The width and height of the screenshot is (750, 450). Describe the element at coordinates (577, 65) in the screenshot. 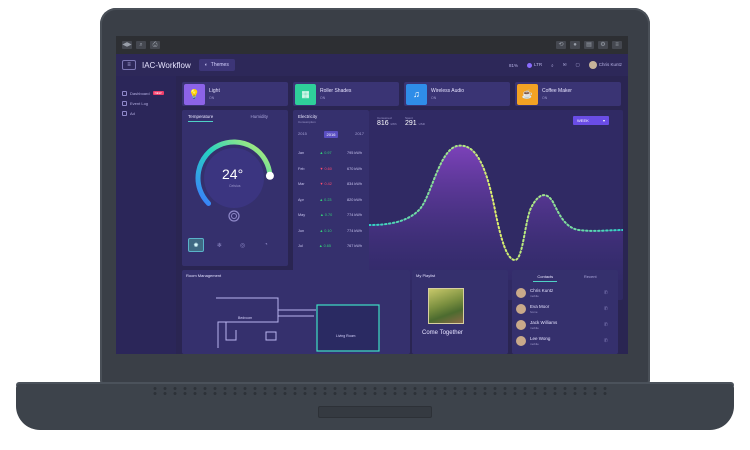

I see `notifications-icon: ▢` at that location.